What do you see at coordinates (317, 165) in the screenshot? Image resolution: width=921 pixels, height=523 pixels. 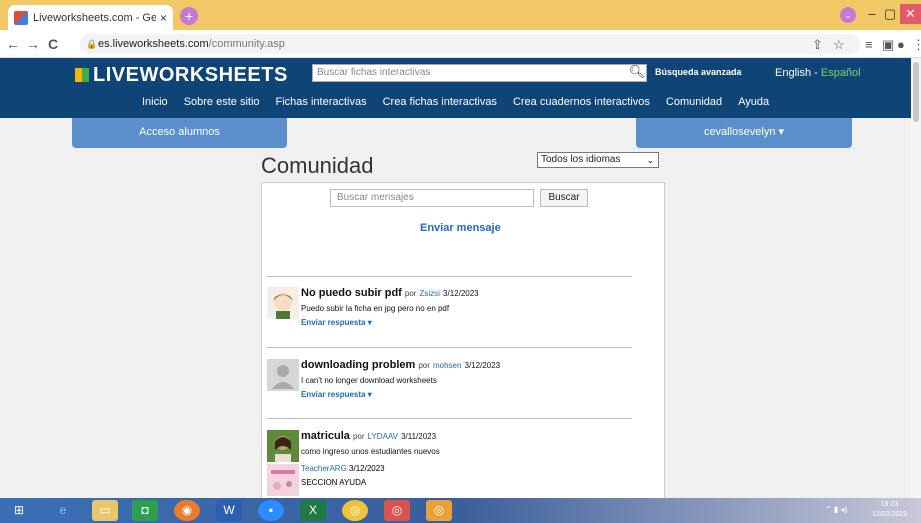 I see `page-title: Comunidad` at bounding box center [317, 165].